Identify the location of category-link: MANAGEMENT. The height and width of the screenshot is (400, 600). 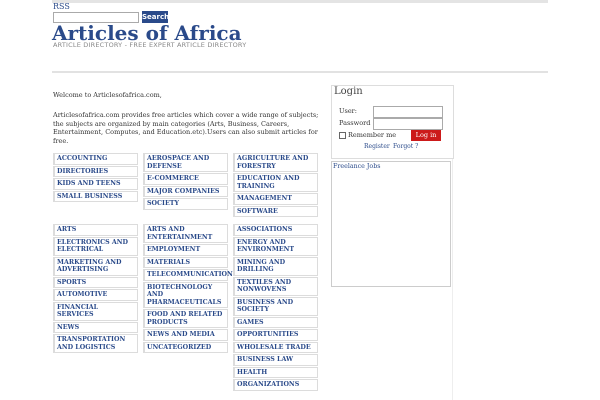
(275, 199).